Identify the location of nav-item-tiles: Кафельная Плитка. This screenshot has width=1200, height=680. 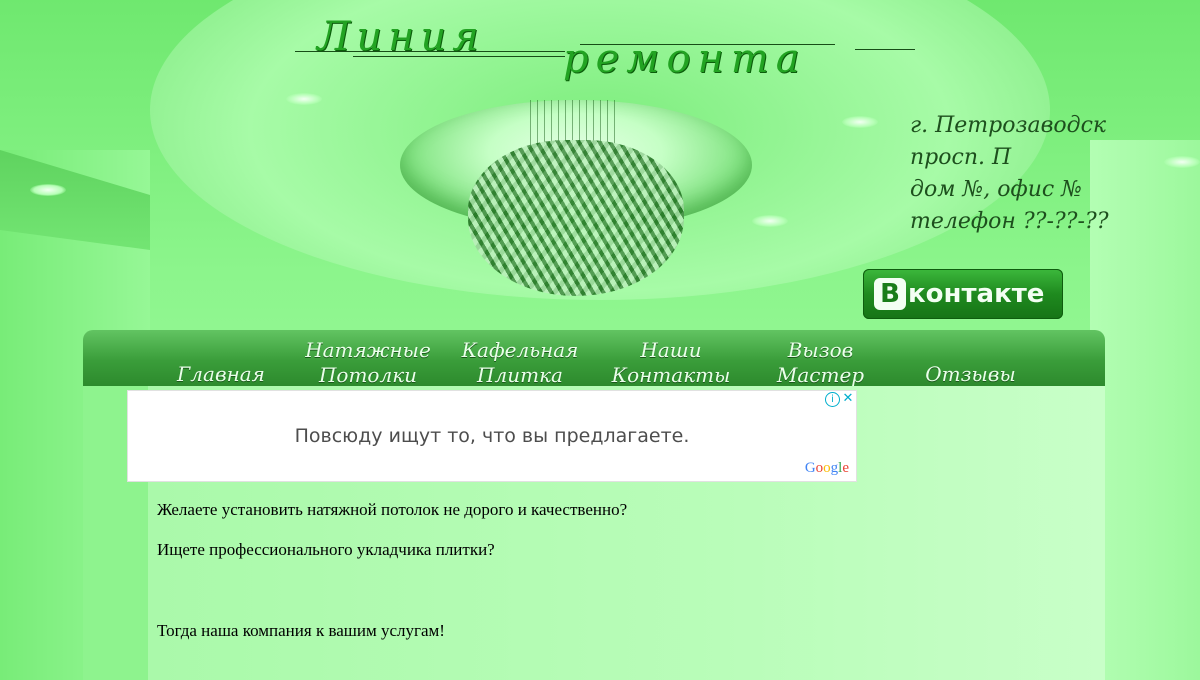
(520, 363).